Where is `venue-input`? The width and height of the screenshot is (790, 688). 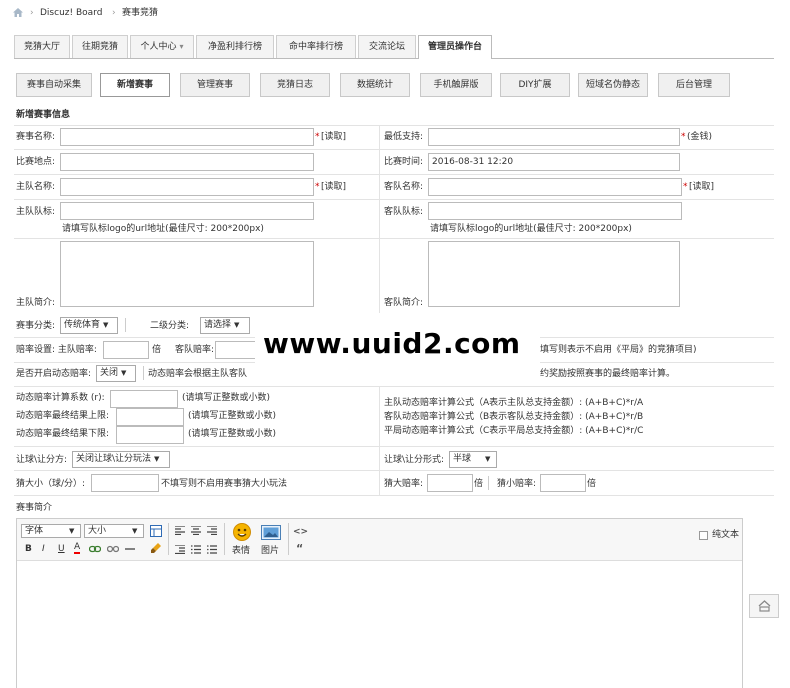 venue-input is located at coordinates (187, 162).